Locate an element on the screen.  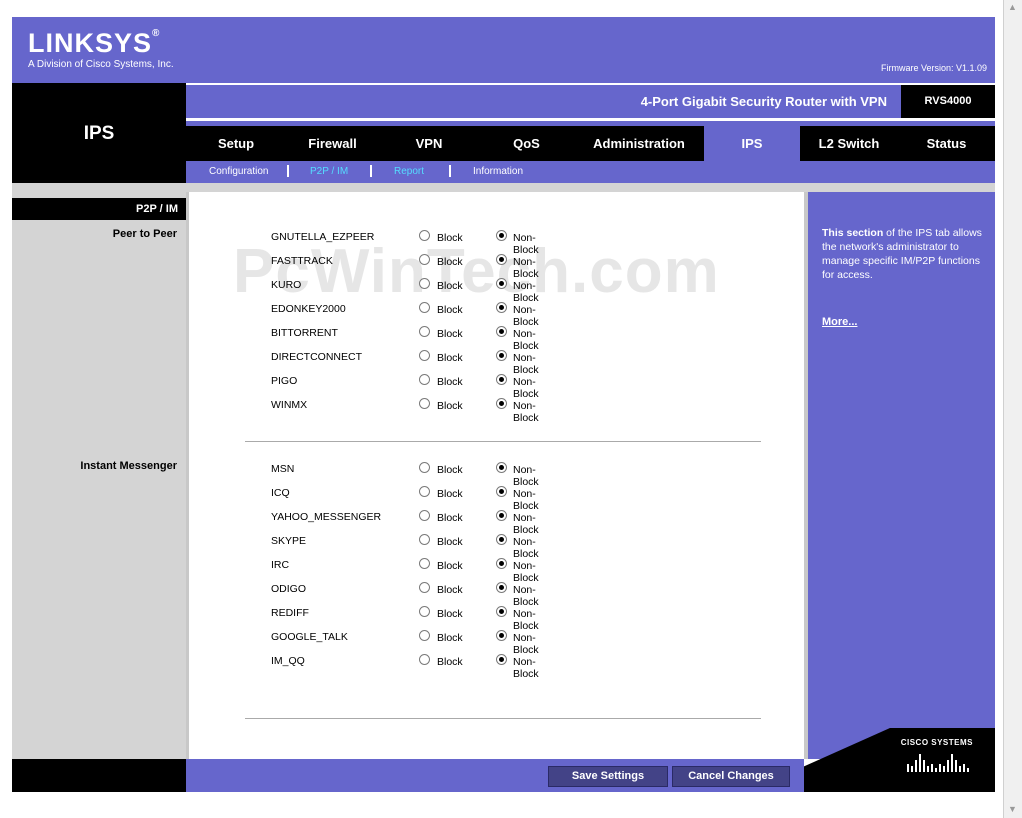
protocol-name: IRC is located at coordinates (280, 565).